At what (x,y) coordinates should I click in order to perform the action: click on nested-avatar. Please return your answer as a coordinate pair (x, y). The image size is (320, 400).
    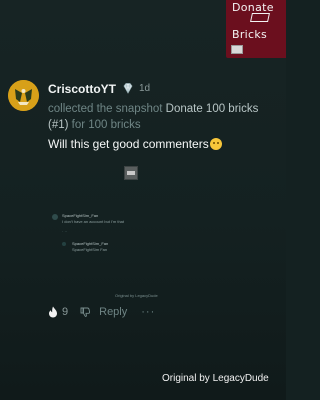
    Looking at the image, I should click on (55, 217).